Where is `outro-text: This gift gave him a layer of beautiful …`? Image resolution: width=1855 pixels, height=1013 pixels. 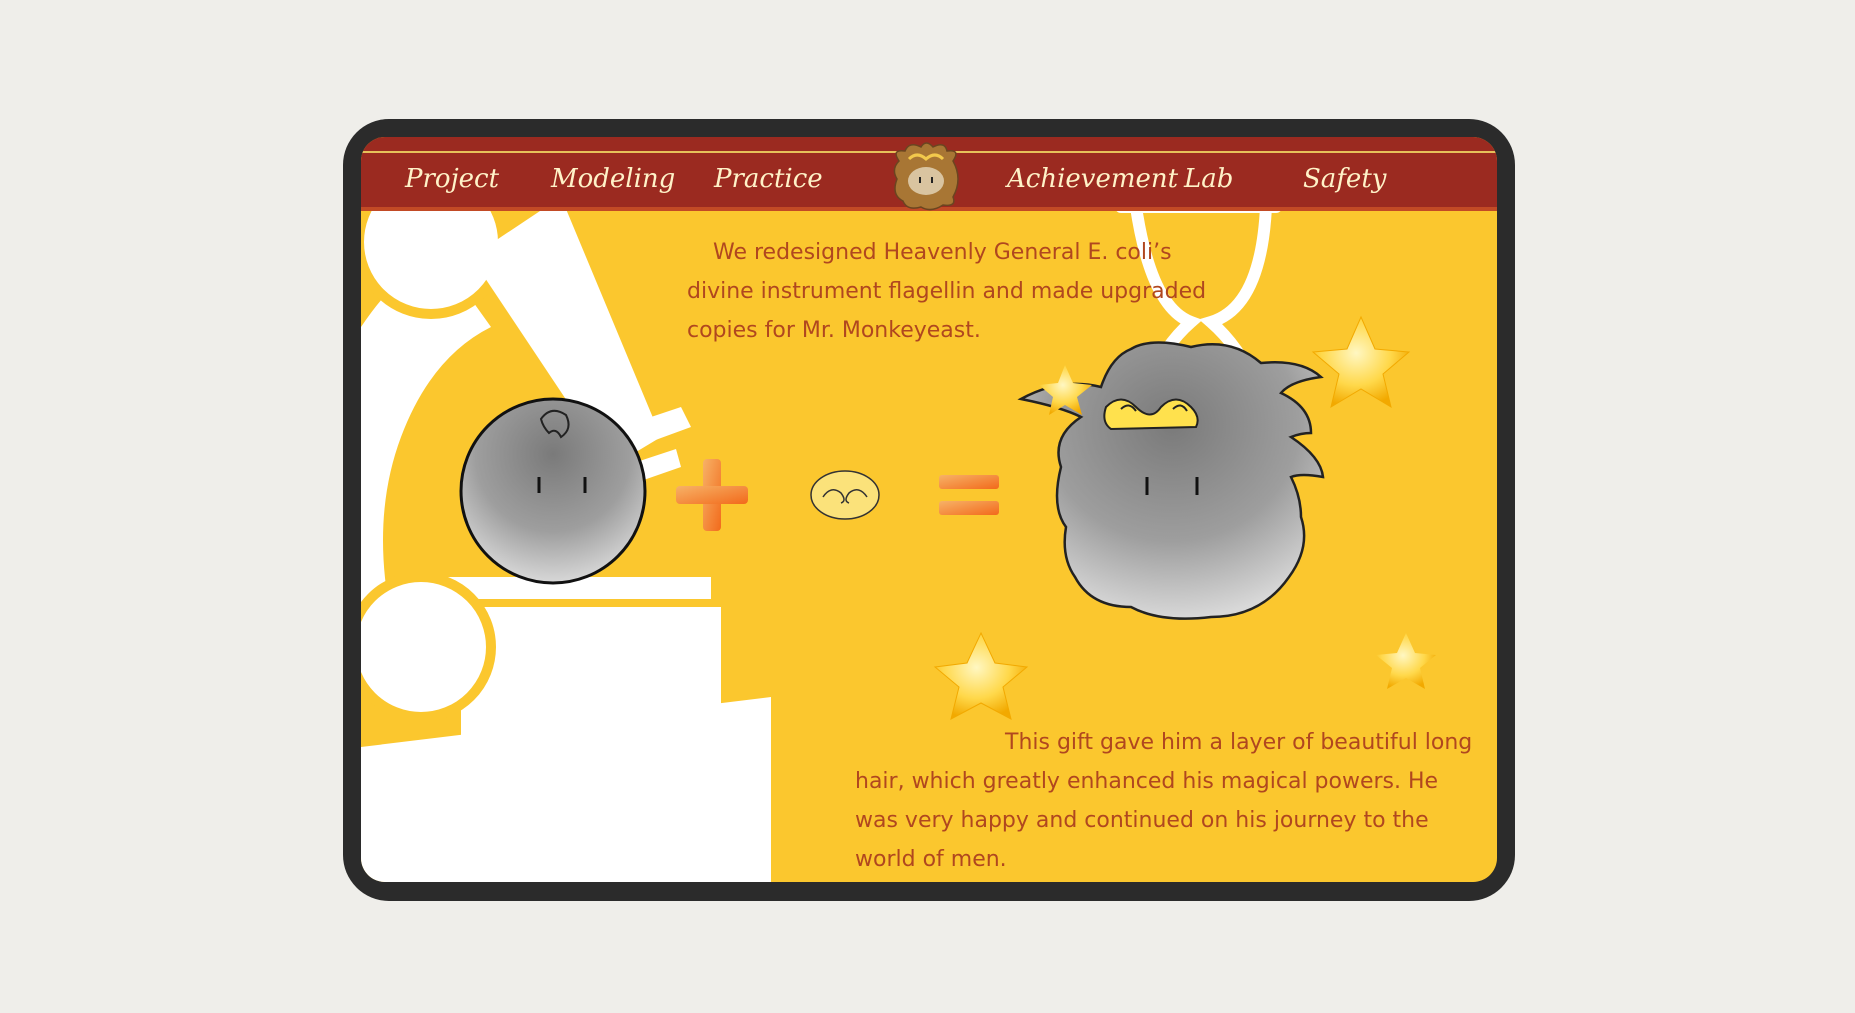 outro-text: This gift gave him a layer of beautiful … is located at coordinates (1164, 801).